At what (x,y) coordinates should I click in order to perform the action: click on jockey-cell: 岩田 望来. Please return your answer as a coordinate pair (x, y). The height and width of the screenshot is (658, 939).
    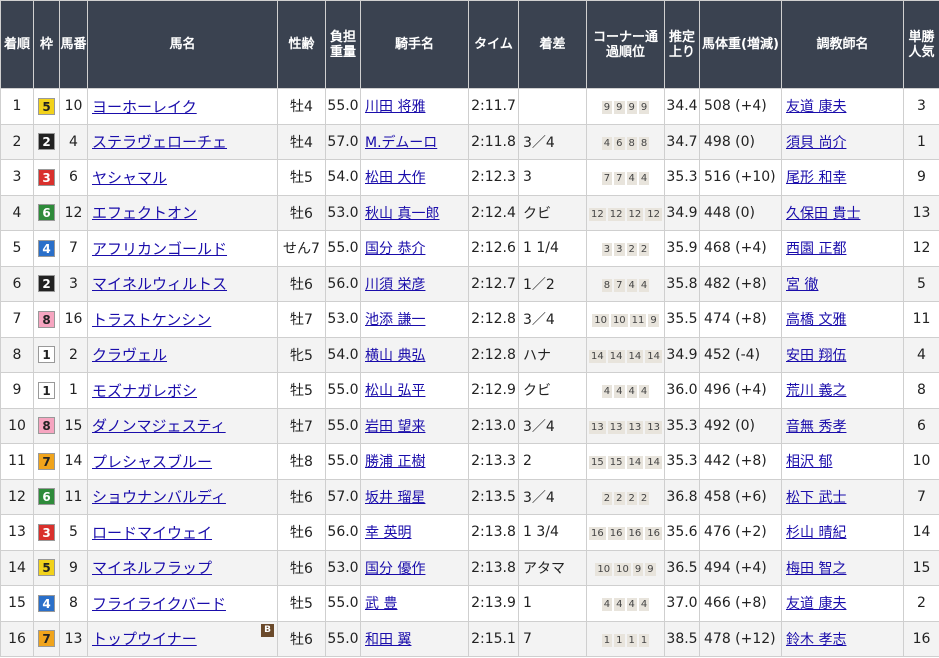
    Looking at the image, I should click on (414, 425).